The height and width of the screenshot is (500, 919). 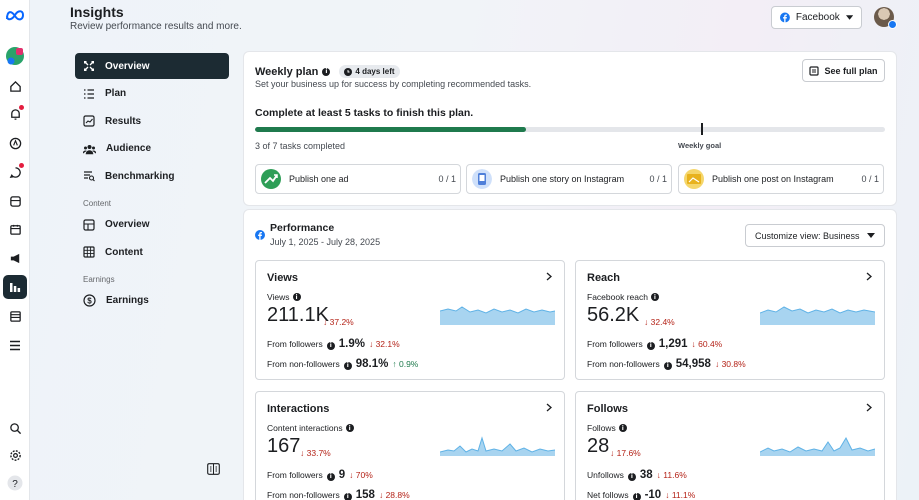 I want to click on menu-icon, so click(x=15, y=345).